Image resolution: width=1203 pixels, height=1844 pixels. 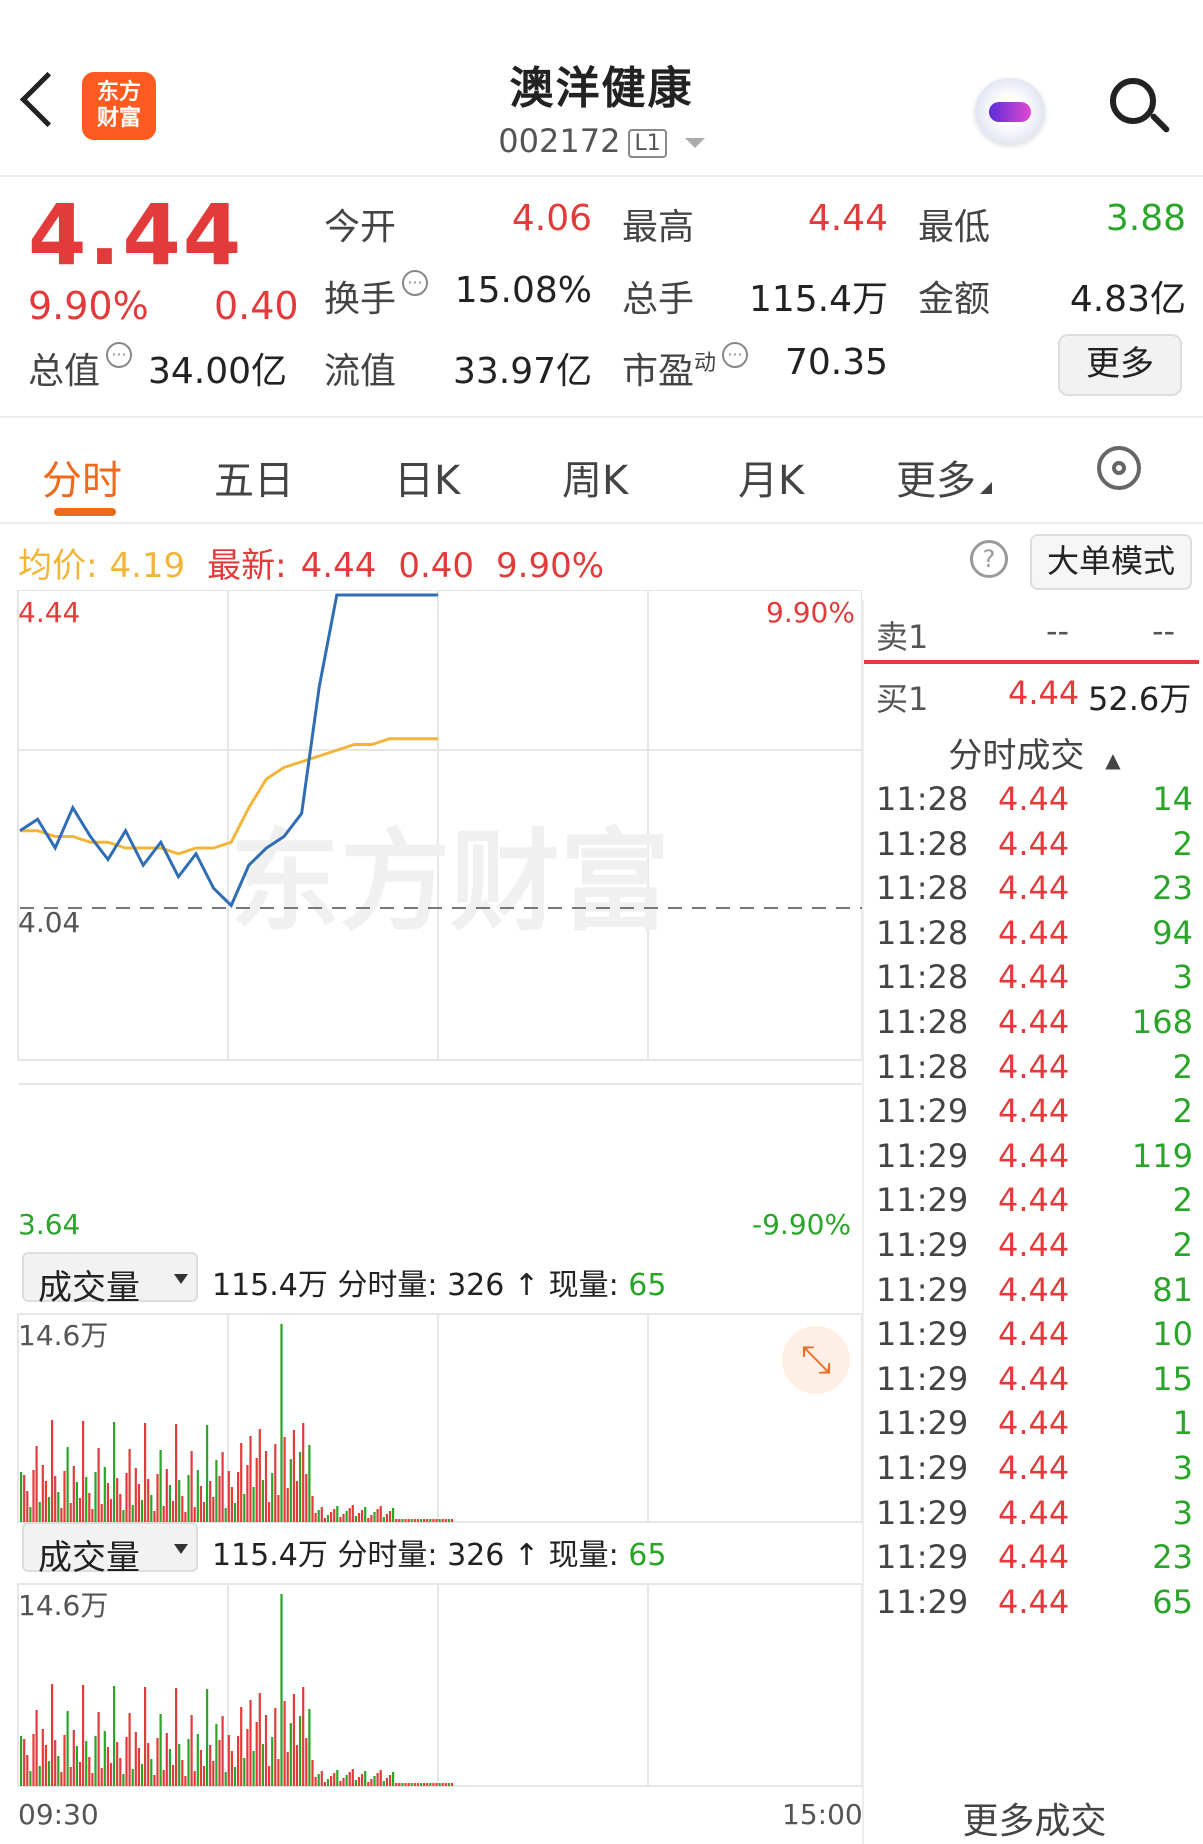 I want to click on high-label: 最高, so click(x=658, y=227).